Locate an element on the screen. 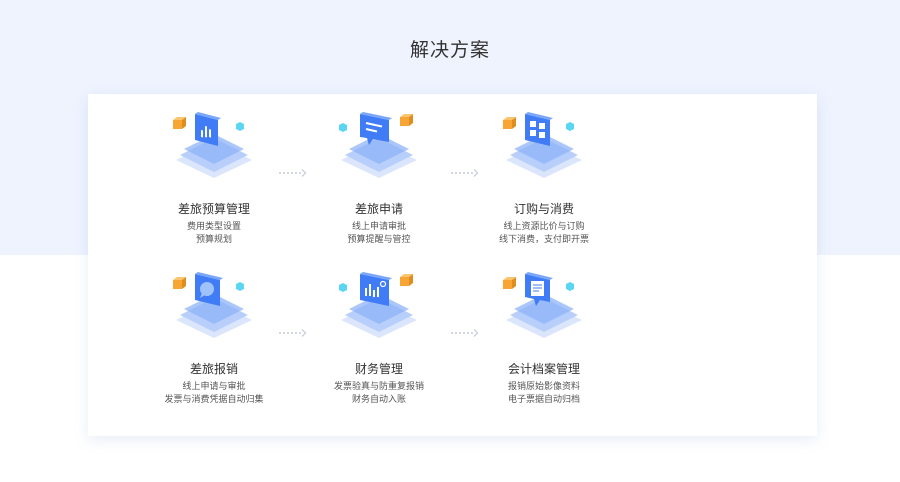  solution-title: 差旅预算管理 is located at coordinates (213, 209).